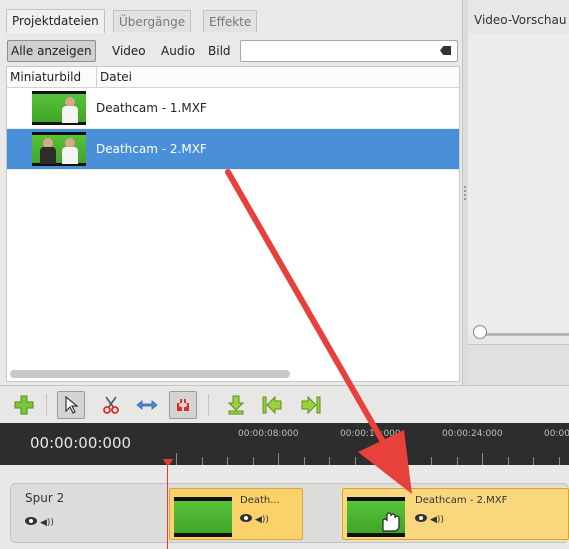  I want to click on pointer-tool-button, so click(71, 405).